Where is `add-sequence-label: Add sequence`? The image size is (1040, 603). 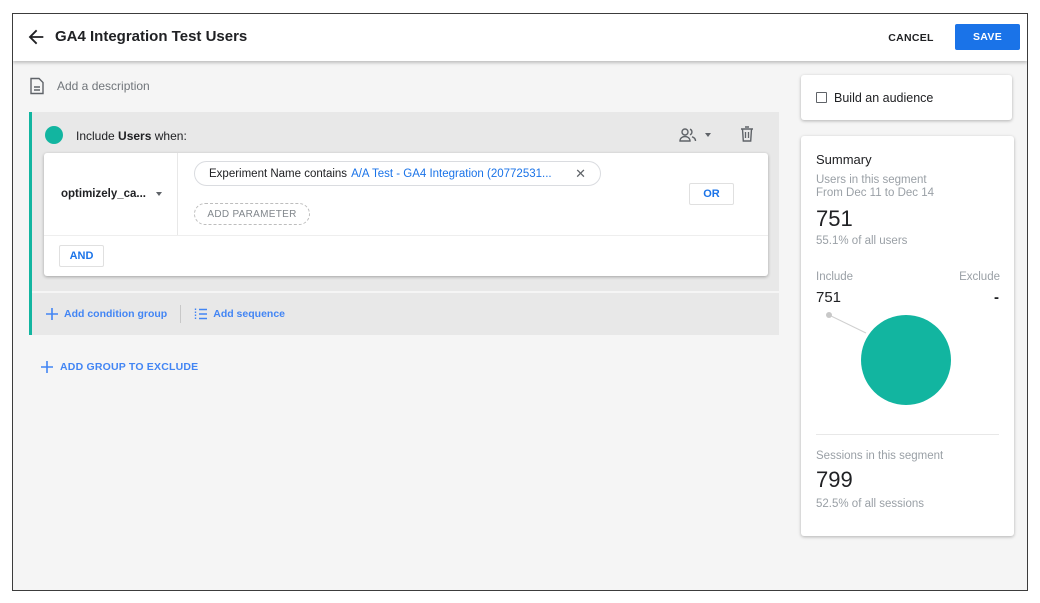
add-sequence-label: Add sequence is located at coordinates (249, 314).